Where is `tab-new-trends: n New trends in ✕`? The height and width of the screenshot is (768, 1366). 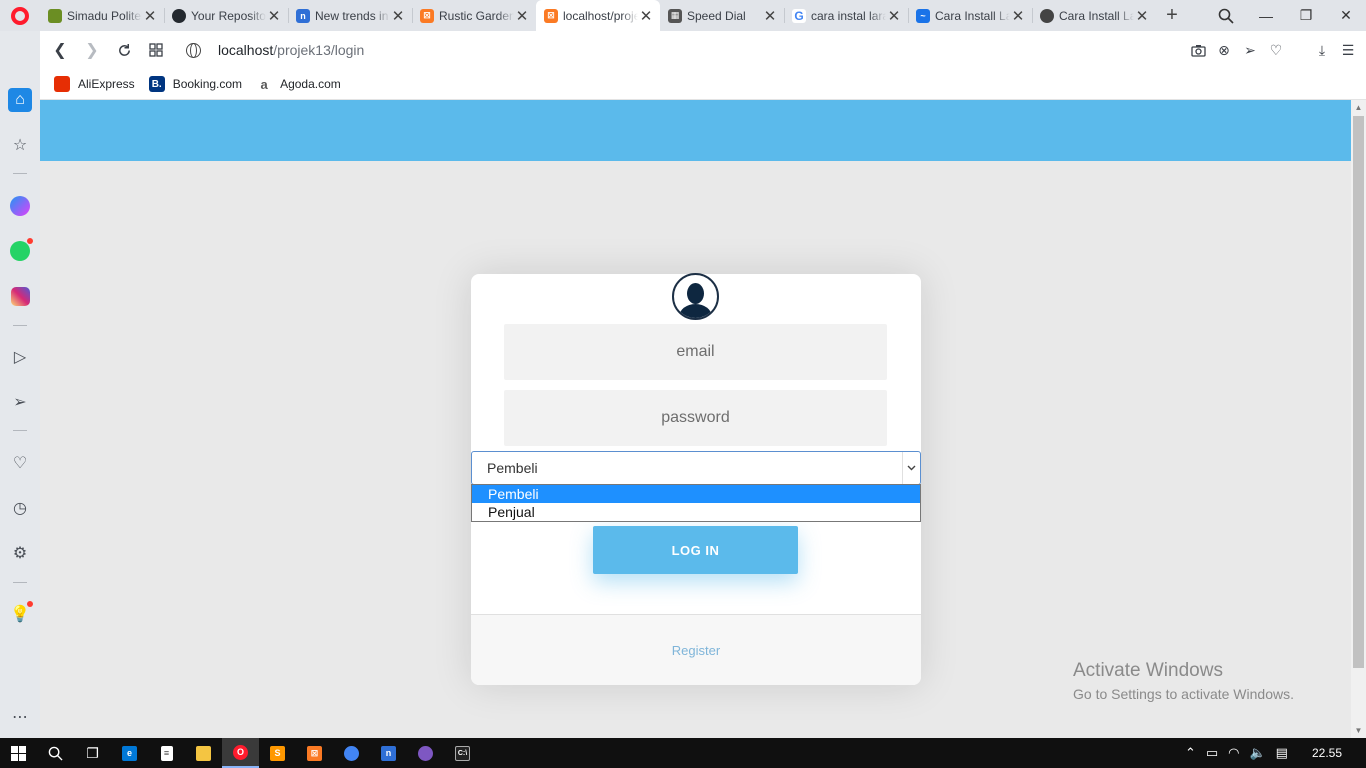 tab-new-trends: n New trends in ✕ is located at coordinates (350, 15).